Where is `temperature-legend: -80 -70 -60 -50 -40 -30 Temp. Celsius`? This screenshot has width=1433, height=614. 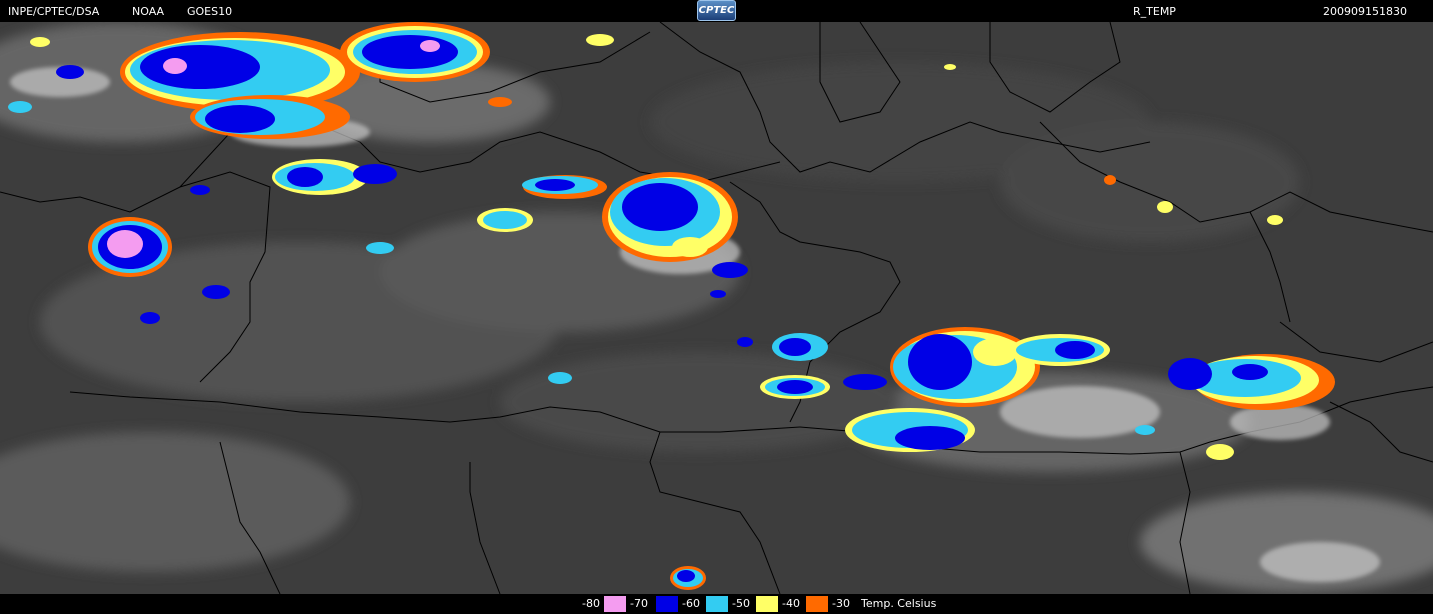
temperature-legend: -80 -70 -60 -50 -40 -30 Temp. Celsius is located at coordinates (716, 604).